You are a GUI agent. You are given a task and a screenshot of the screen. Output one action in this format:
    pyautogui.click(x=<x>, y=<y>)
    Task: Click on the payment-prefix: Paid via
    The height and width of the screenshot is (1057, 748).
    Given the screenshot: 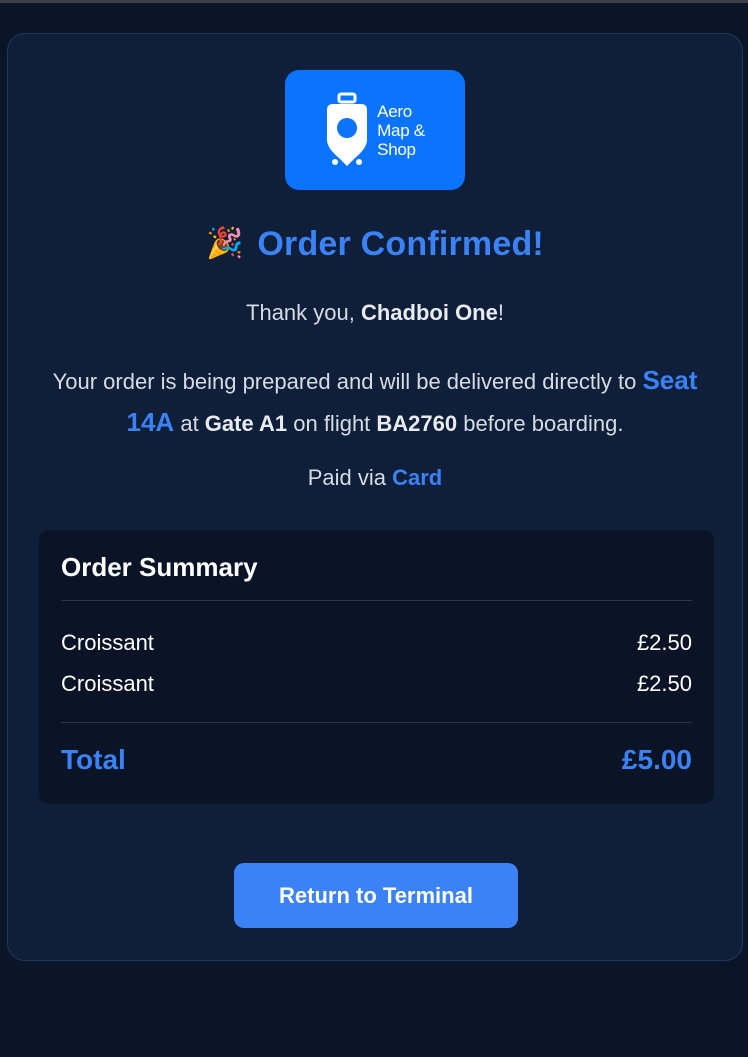 What is the action you would take?
    pyautogui.click(x=350, y=477)
    